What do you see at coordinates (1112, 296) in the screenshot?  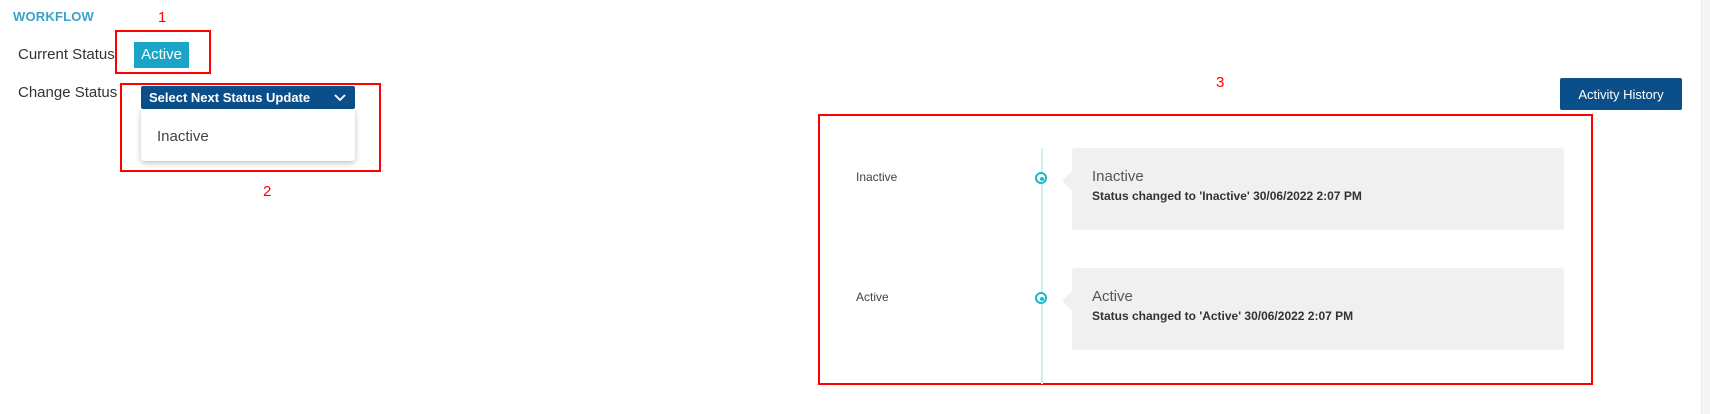 I see `timeline-card-title: Active` at bounding box center [1112, 296].